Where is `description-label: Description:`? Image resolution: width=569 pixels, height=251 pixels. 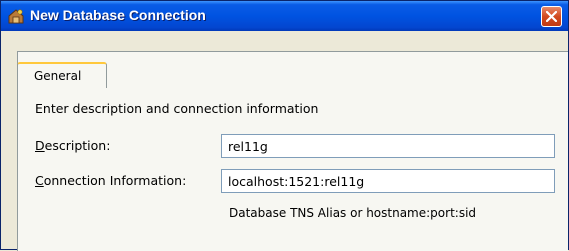 description-label: Description: is located at coordinates (73, 145).